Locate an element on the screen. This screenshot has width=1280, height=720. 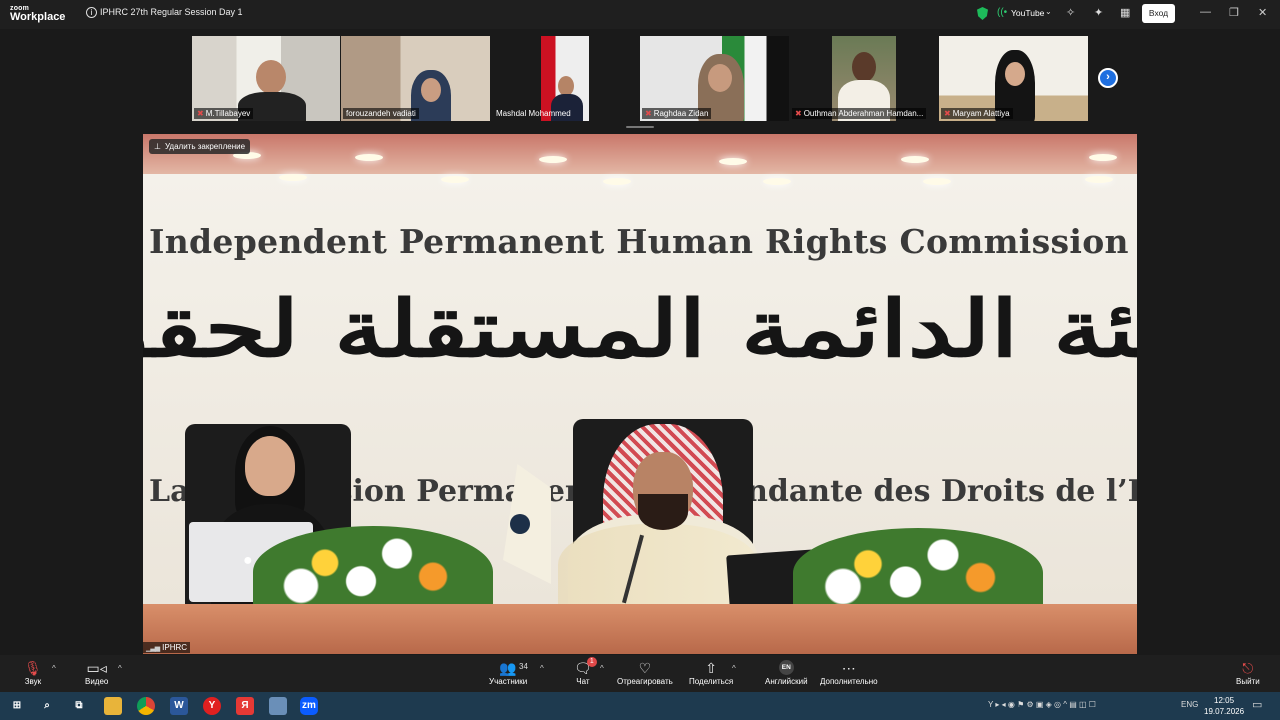
yandex-icon: Я is located at coordinates (245, 706).